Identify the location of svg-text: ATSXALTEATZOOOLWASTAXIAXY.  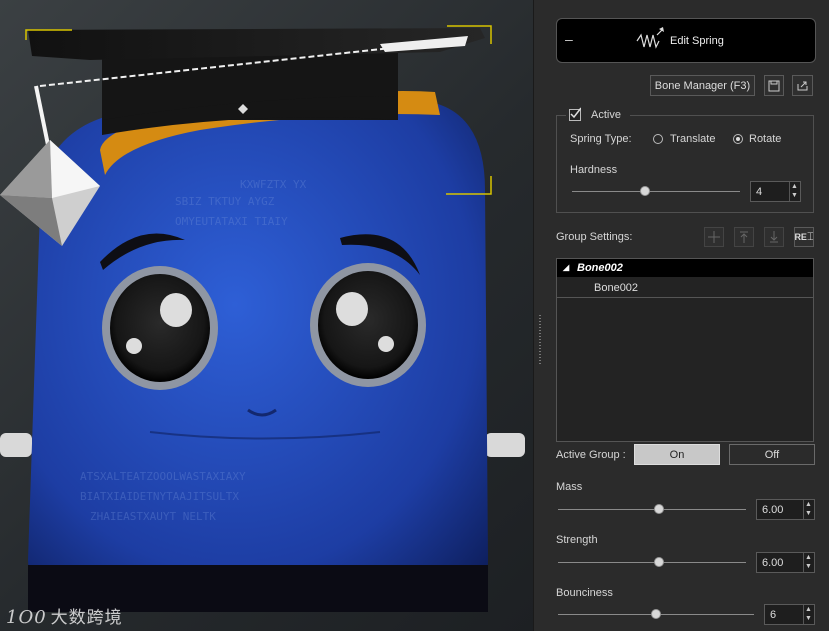
(163, 476).